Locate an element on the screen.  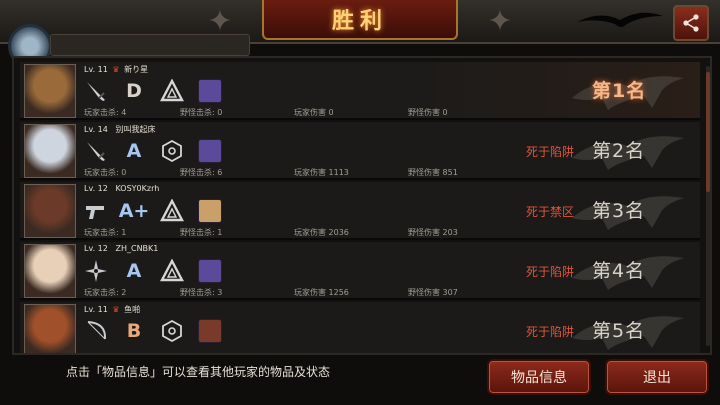
equipment-slots: D is located at coordinates (153, 91).